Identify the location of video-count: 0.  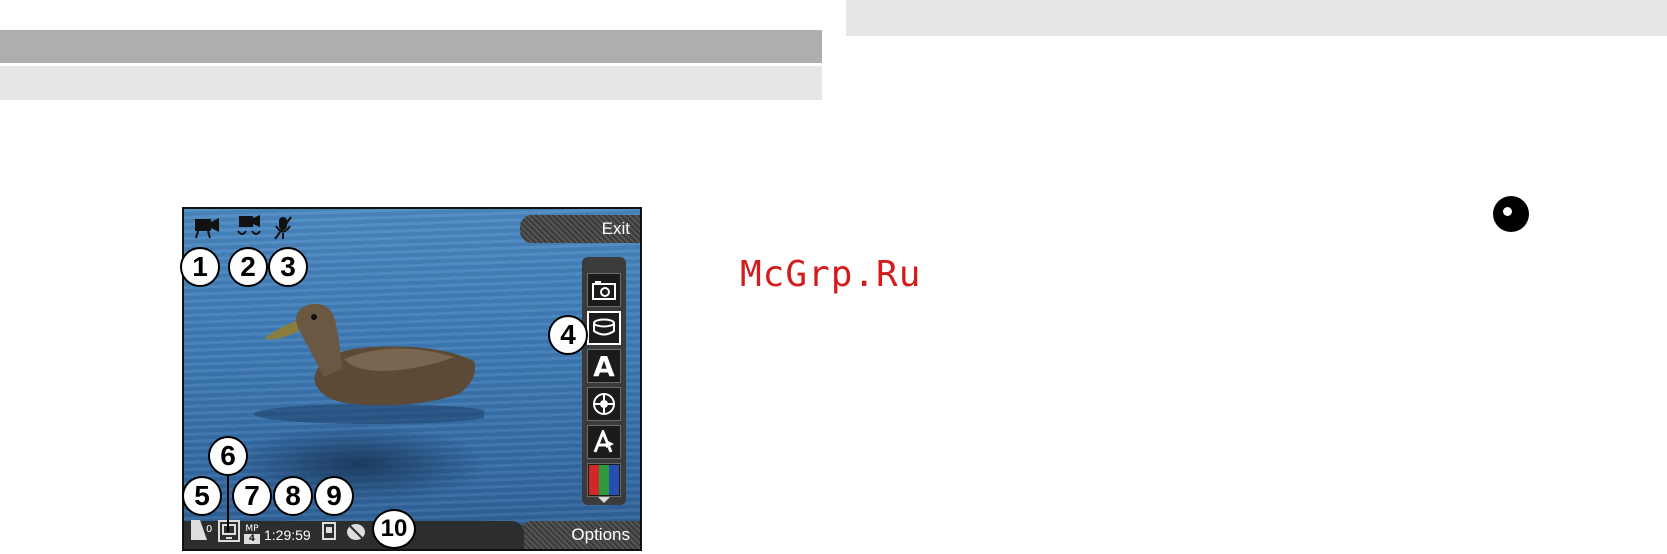
(209, 529).